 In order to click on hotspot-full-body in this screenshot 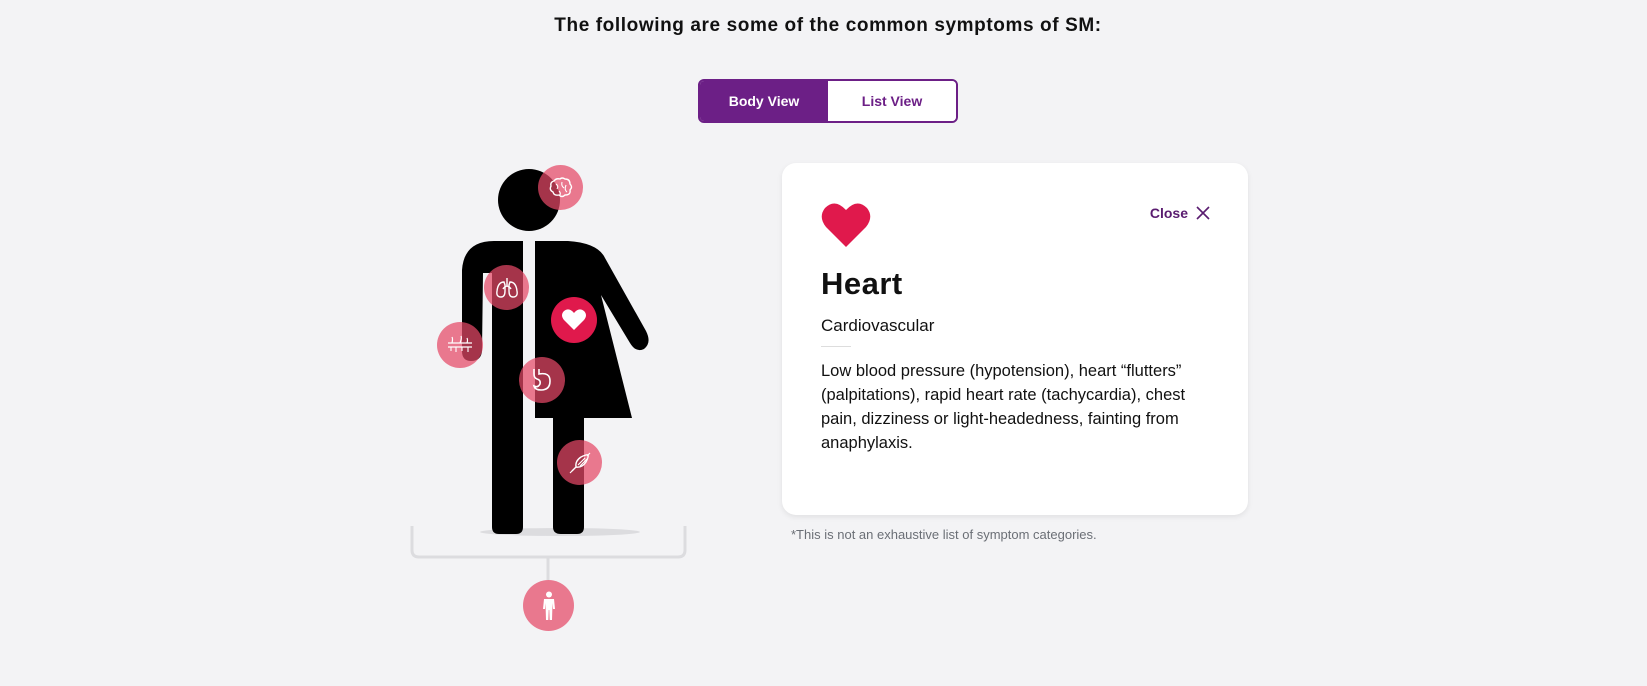, I will do `click(548, 605)`.